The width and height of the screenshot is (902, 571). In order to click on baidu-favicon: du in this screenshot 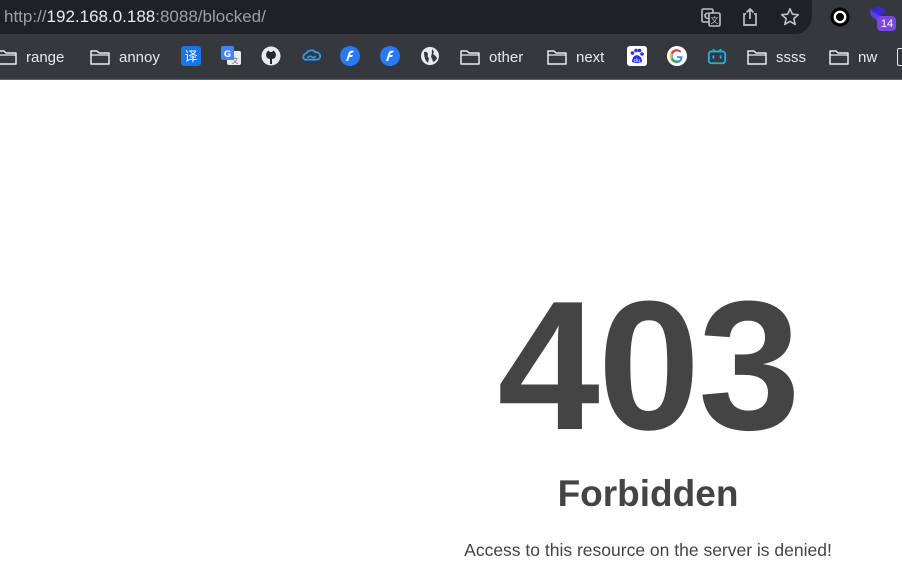, I will do `click(637, 56)`.